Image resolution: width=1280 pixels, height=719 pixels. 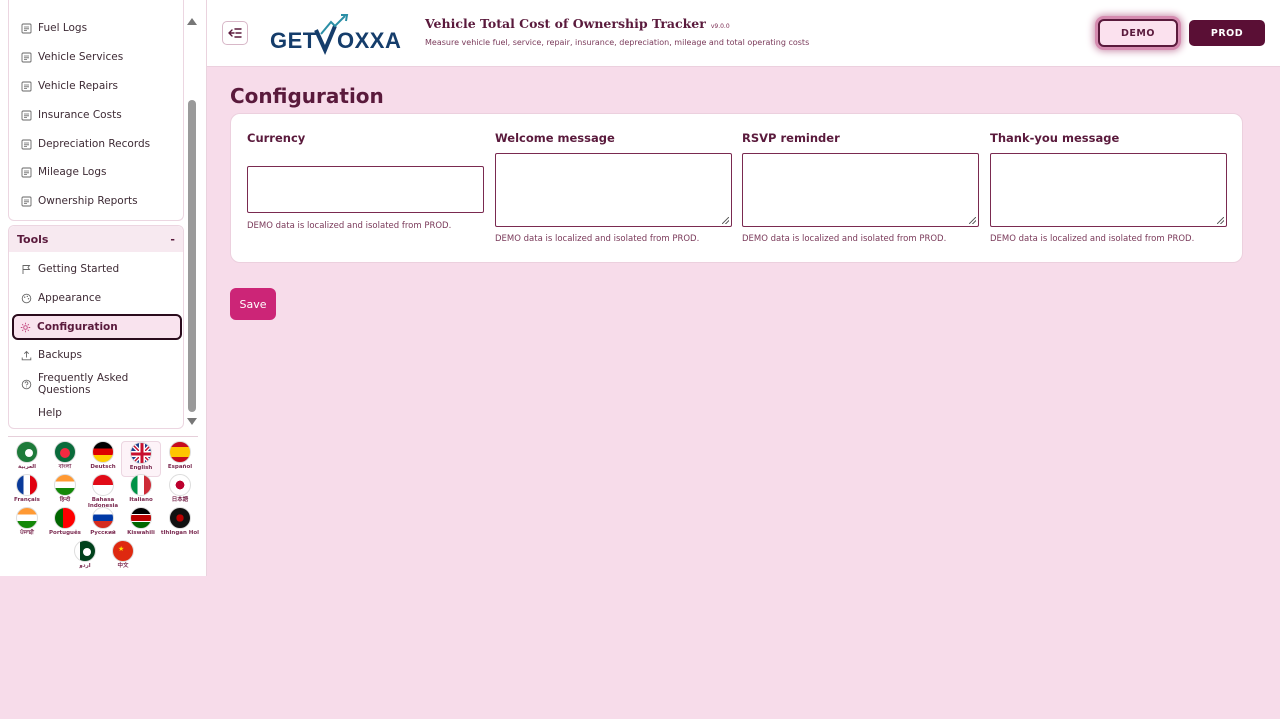 What do you see at coordinates (60, 355) in the screenshot?
I see `sidebar-item-label: Backups` at bounding box center [60, 355].